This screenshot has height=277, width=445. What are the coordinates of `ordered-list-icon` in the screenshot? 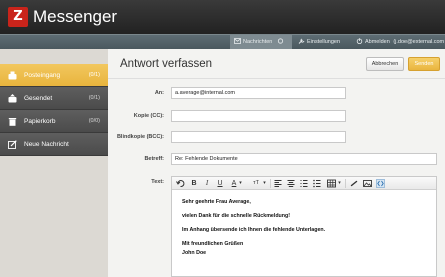 It's located at (304, 183).